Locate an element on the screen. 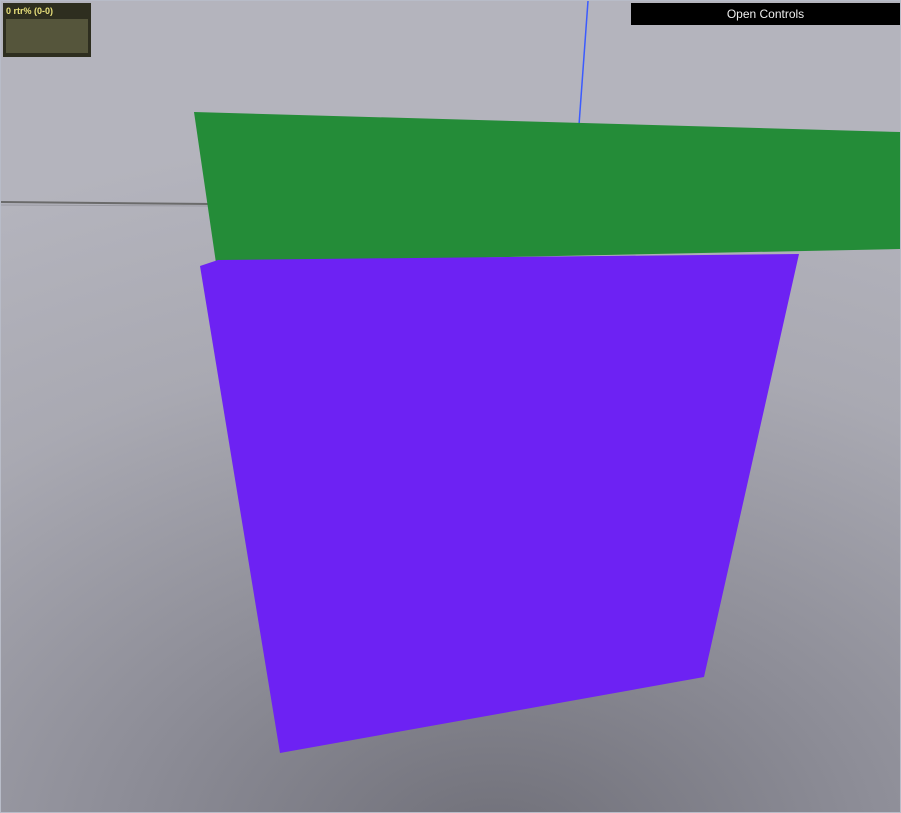 The height and width of the screenshot is (813, 901). stats-graph is located at coordinates (47, 36).